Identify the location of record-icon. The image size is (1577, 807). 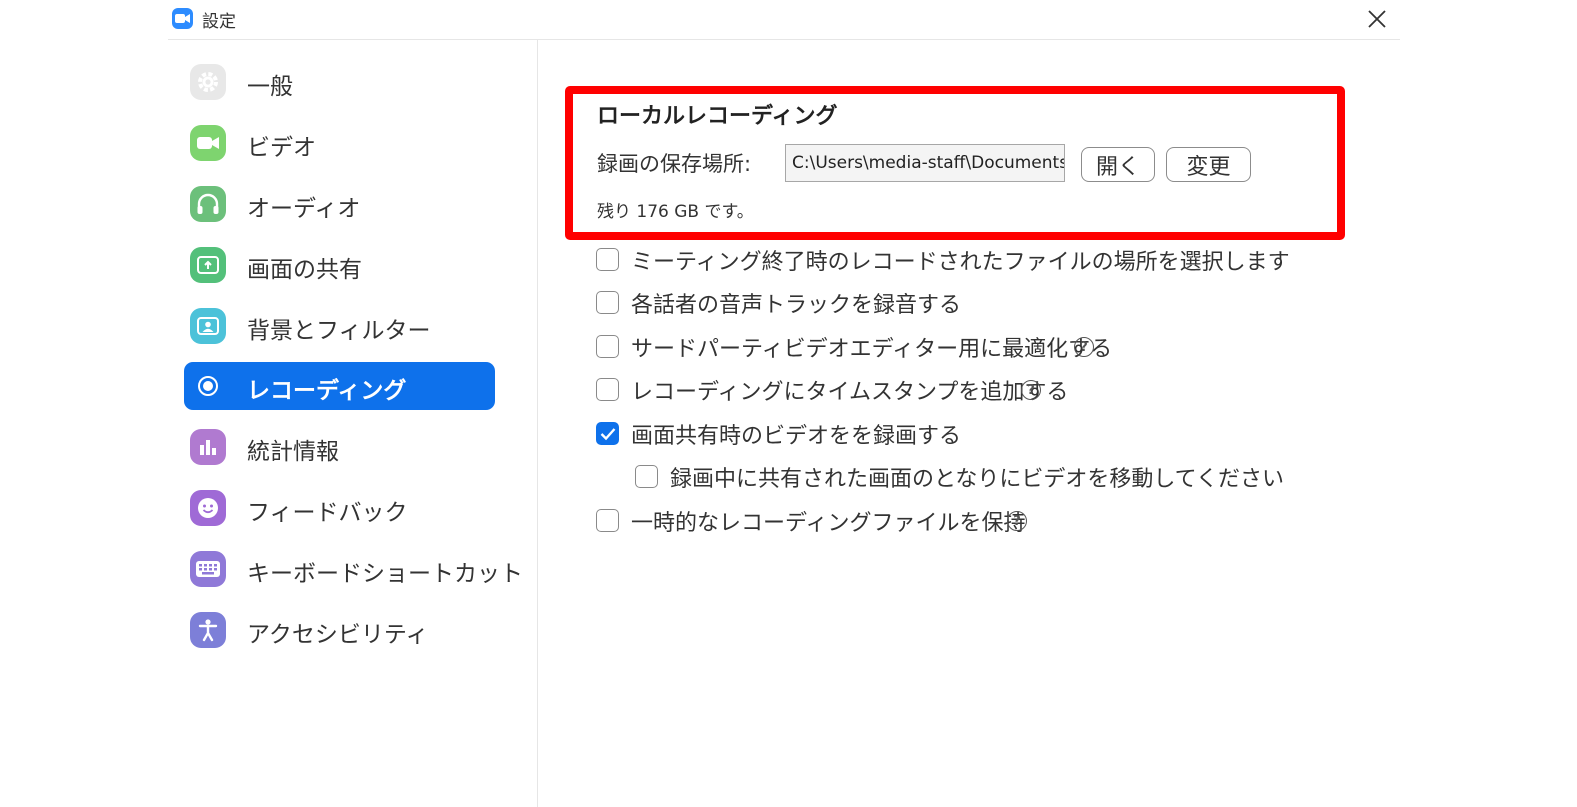
(208, 386).